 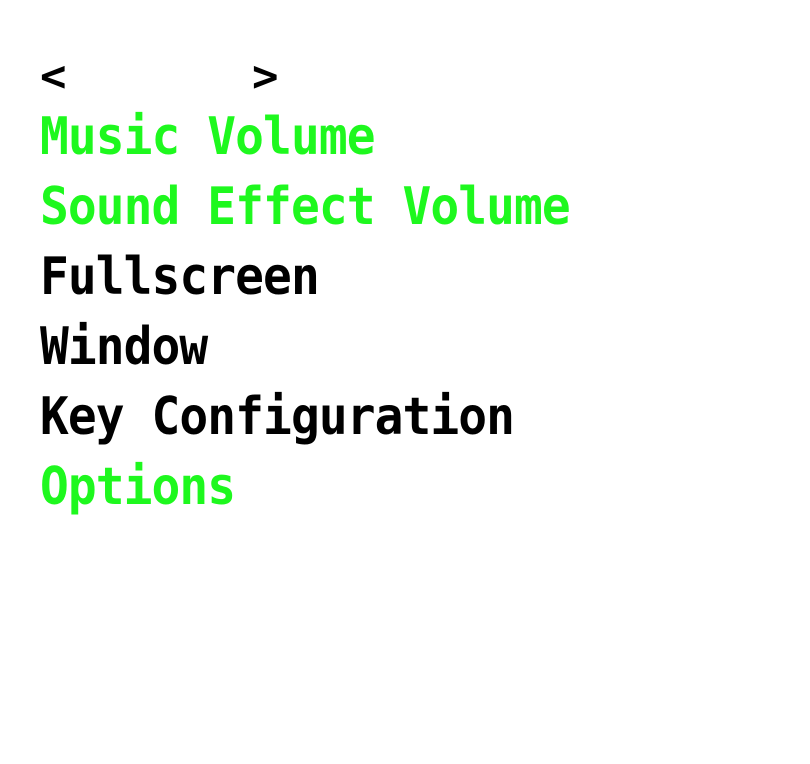 I want to click on menu-item-fullscreen: Fullscreen, so click(x=305, y=277).